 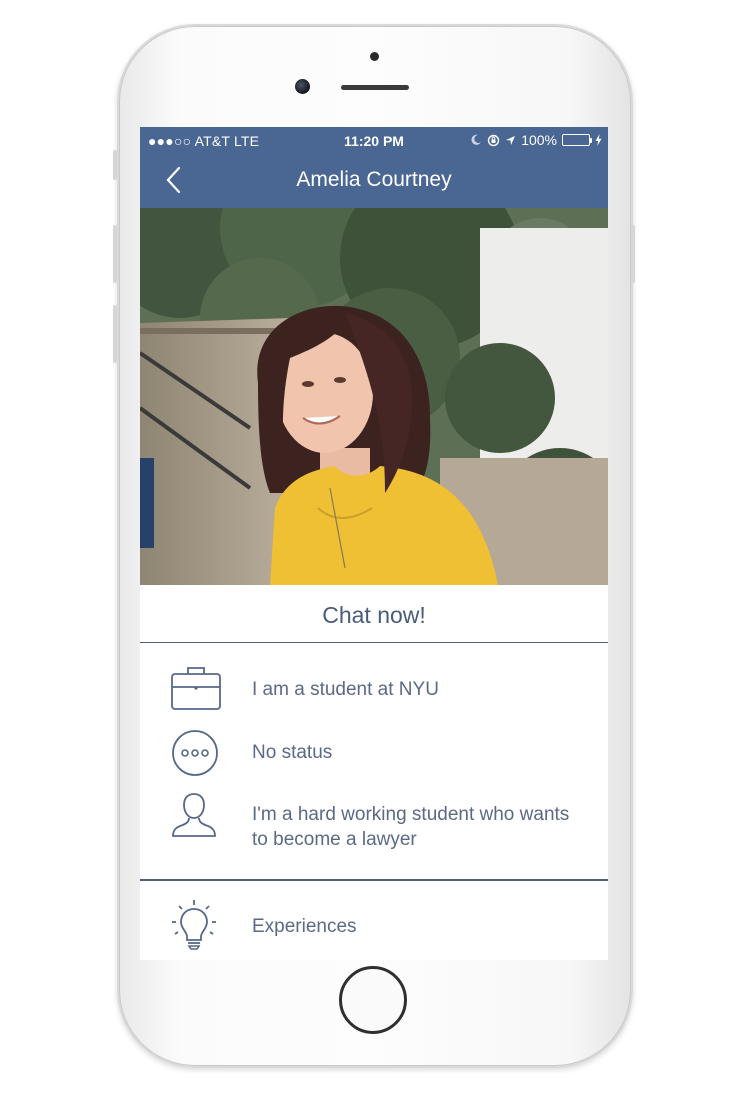 I want to click on proximity-sensor, so click(x=374, y=56).